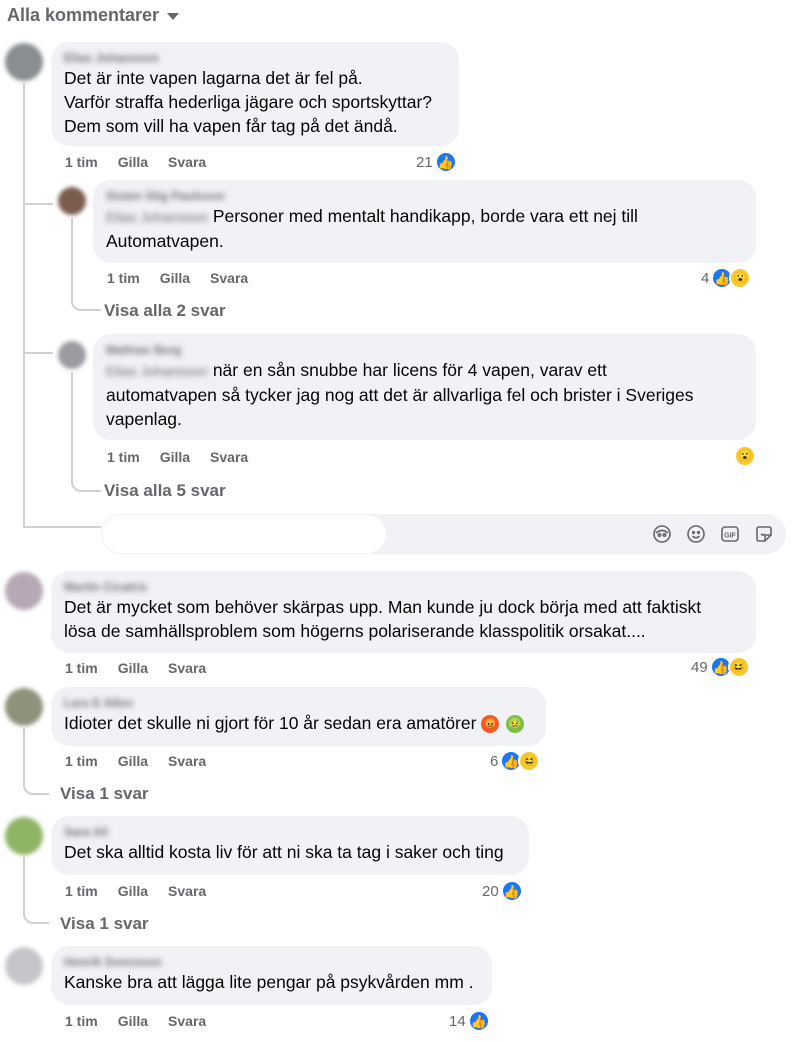 This screenshot has height=1042, width=800. Describe the element at coordinates (515, 724) in the screenshot. I see `nauseated-face-icon: 🤢` at that location.